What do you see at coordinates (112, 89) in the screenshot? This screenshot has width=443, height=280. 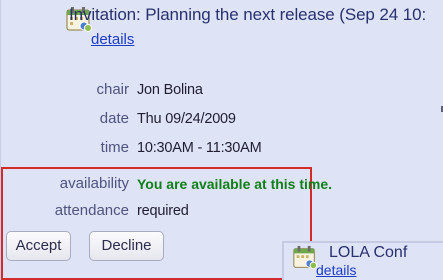 I see `chair-label: chair` at bounding box center [112, 89].